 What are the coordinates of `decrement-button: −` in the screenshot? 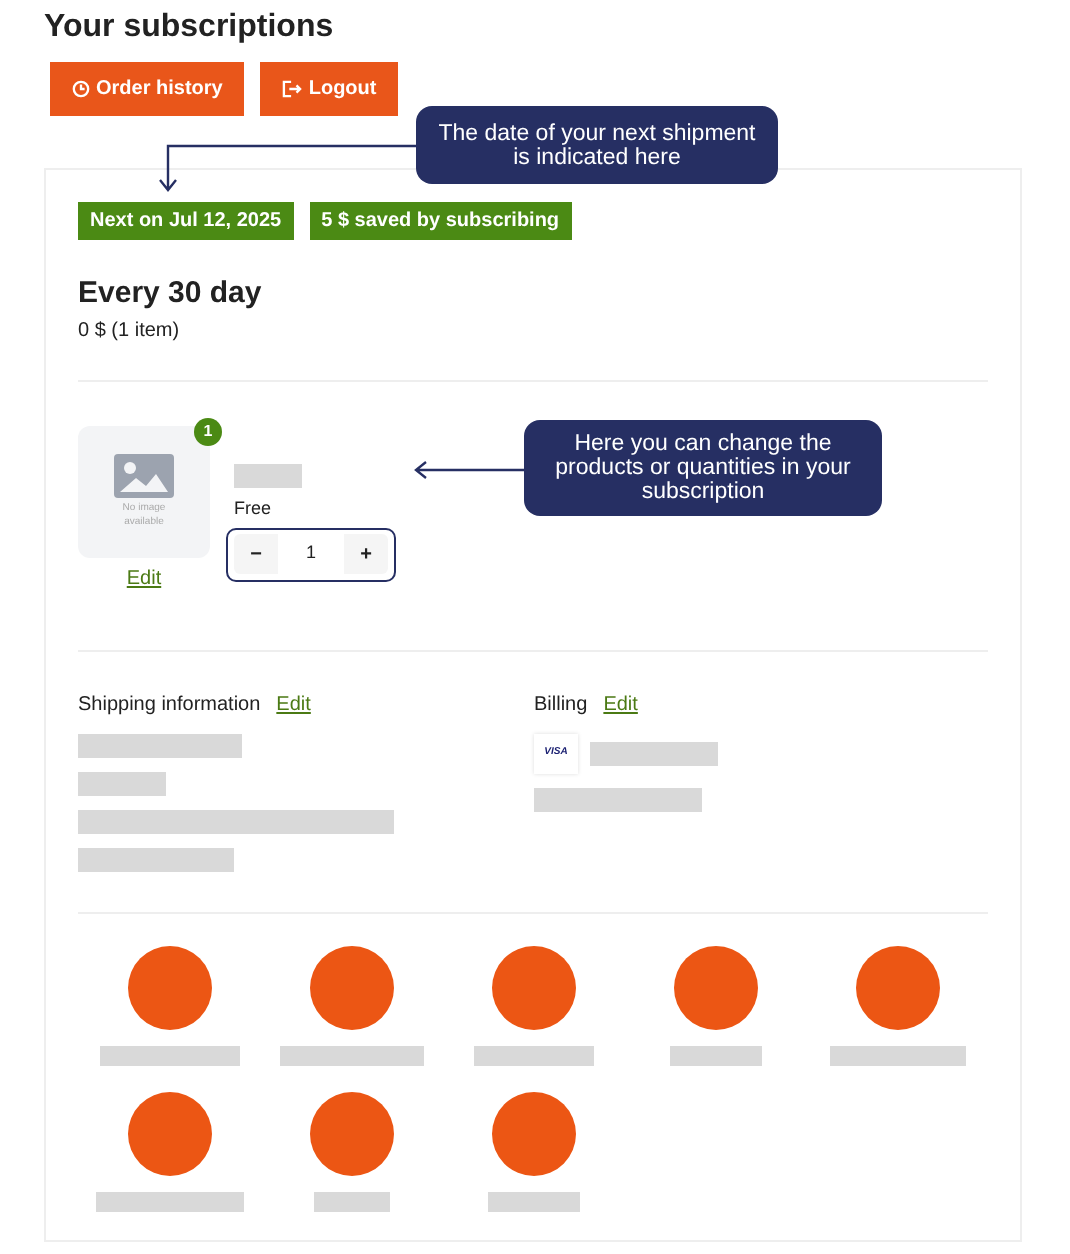 It's located at (256, 554).